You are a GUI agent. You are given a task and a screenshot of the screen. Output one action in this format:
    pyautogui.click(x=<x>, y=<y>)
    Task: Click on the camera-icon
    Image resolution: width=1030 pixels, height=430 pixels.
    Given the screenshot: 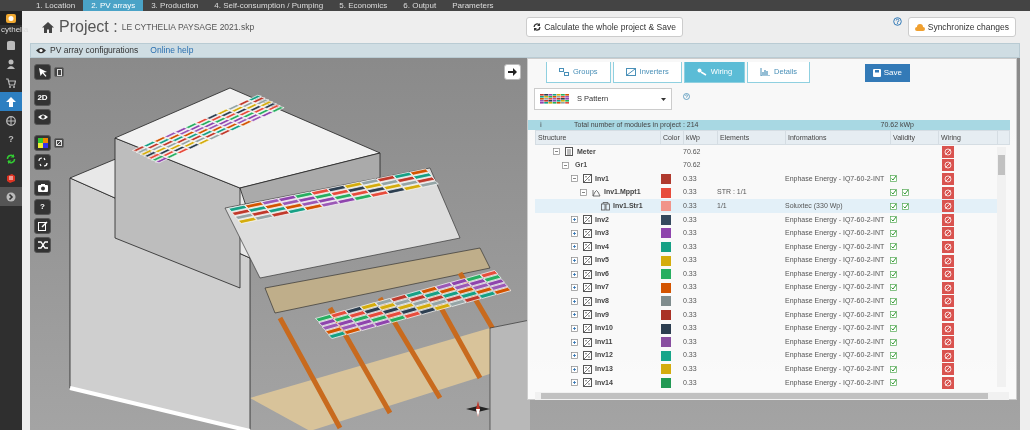 What is the action you would take?
    pyautogui.click(x=42, y=188)
    